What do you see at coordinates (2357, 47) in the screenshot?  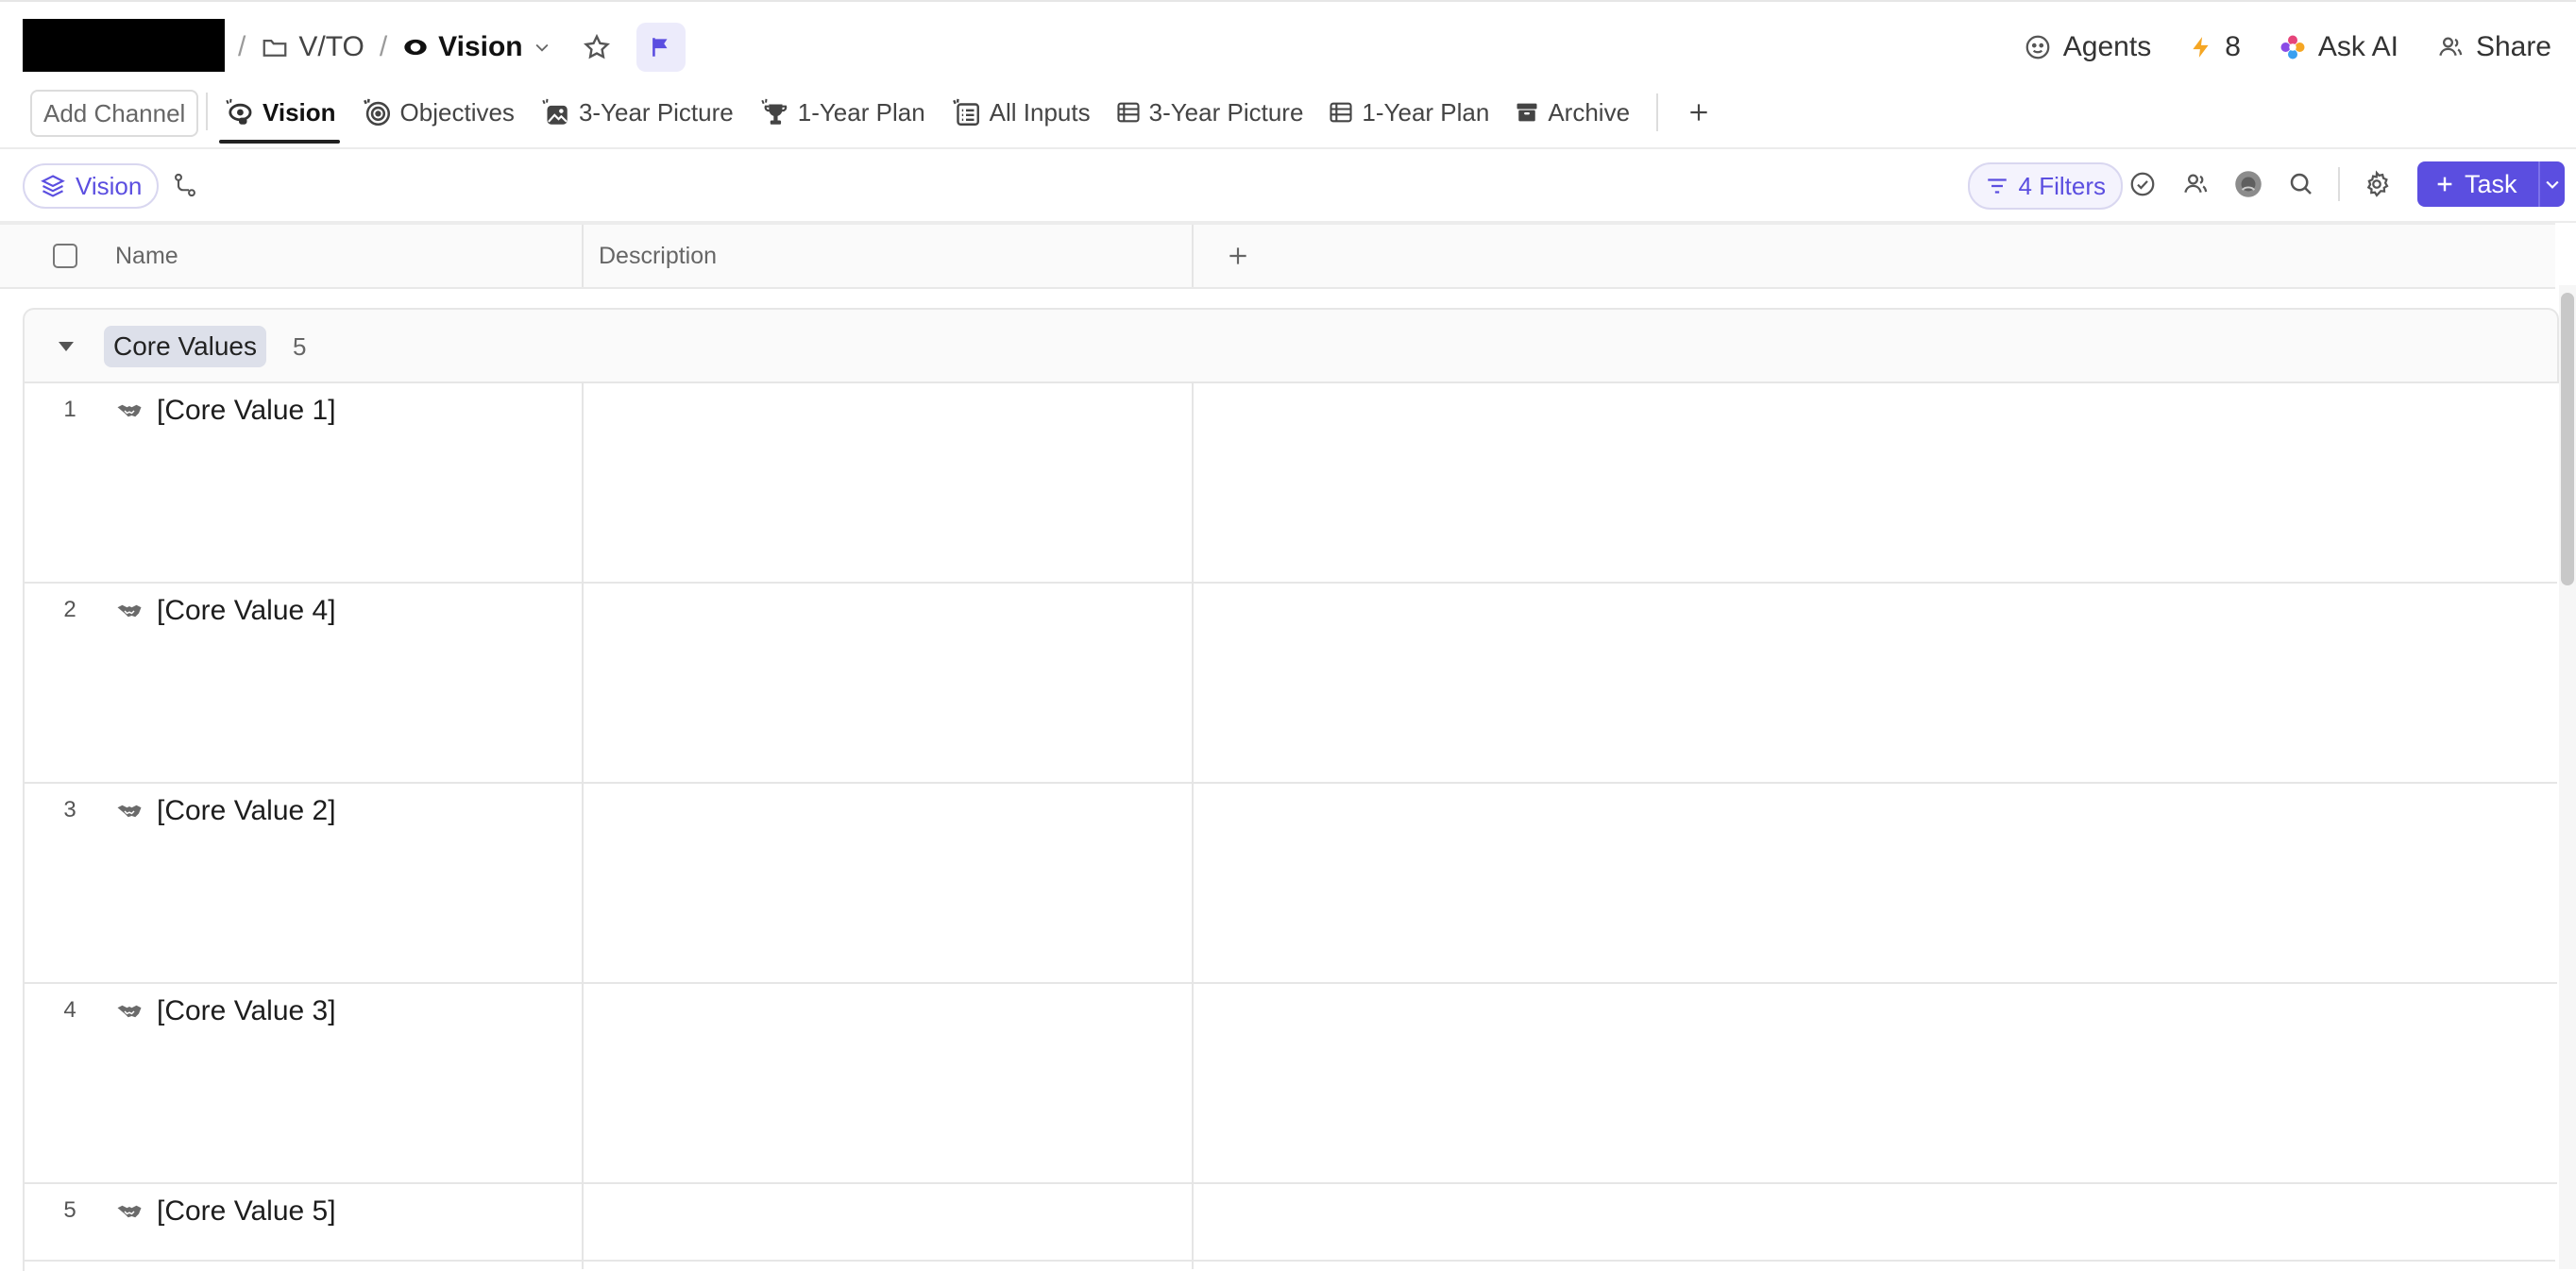 I see `ask-ai-label: Ask AI` at bounding box center [2357, 47].